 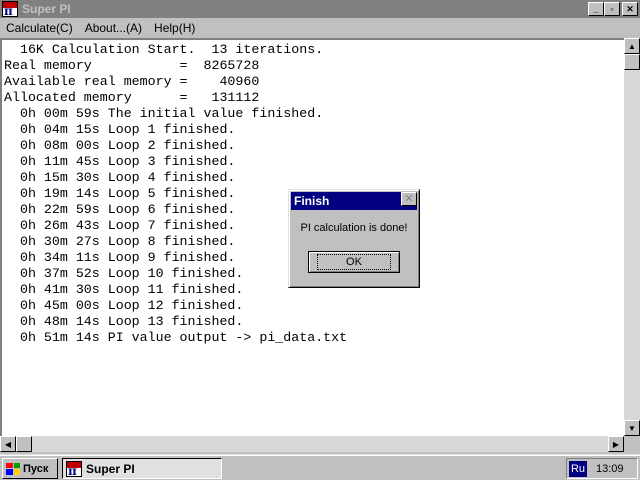 What do you see at coordinates (174, 28) in the screenshot?
I see `menu-help: Help(H)` at bounding box center [174, 28].